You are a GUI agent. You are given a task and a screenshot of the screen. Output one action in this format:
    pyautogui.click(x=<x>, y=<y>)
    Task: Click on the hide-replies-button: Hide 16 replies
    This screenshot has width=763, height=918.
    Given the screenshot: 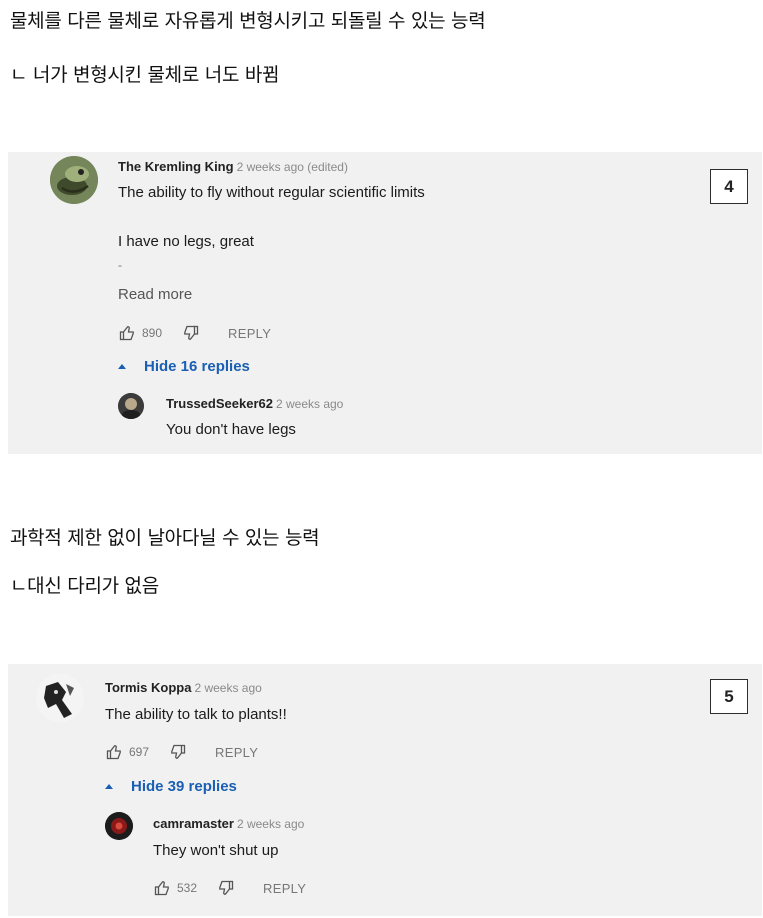 What is the action you would take?
    pyautogui.click(x=184, y=366)
    